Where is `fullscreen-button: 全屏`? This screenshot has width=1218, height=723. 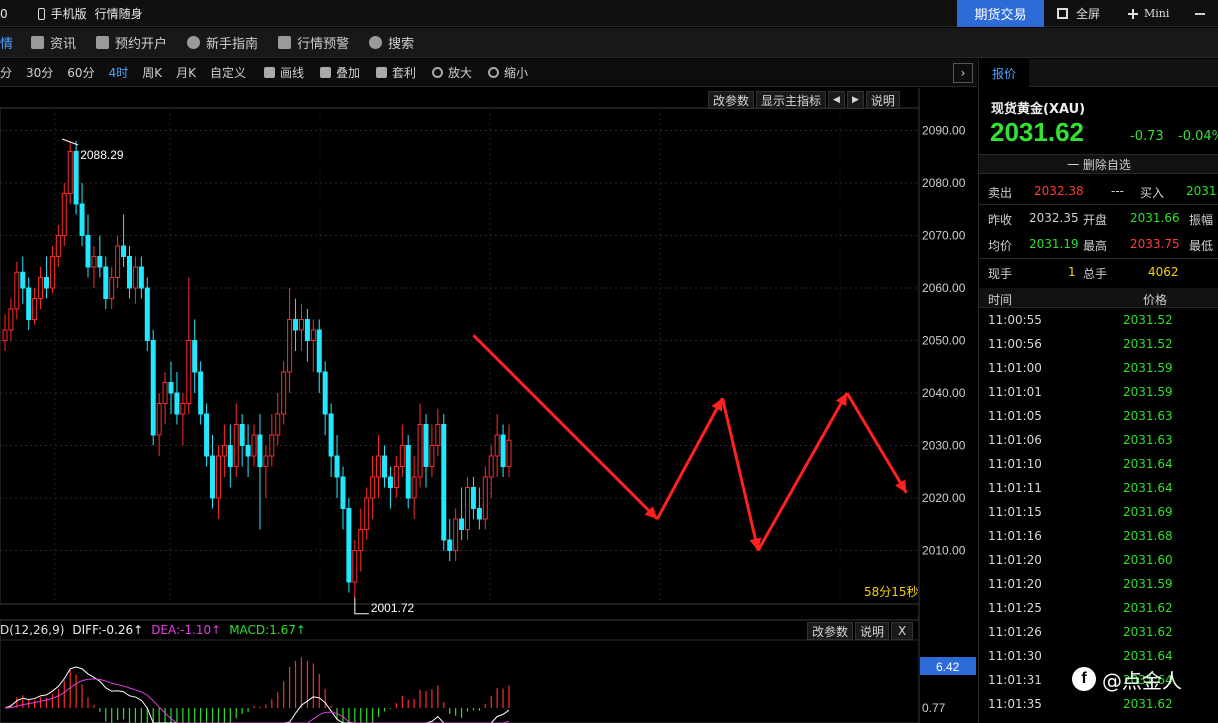
fullscreen-button: 全屏 is located at coordinates (1078, 13).